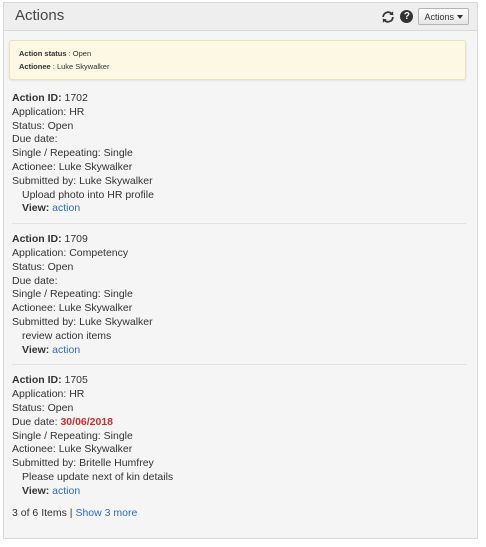 This screenshot has height=547, width=486. Describe the element at coordinates (88, 194) in the screenshot. I see `action-description: Upload photo into HR profile` at that location.